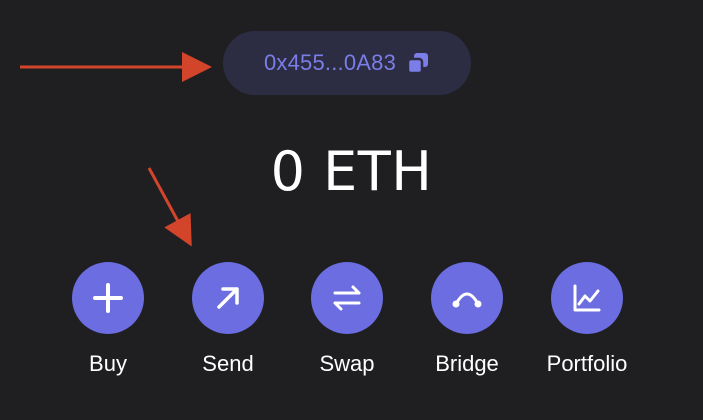 The height and width of the screenshot is (420, 703). Describe the element at coordinates (351, 171) in the screenshot. I see `balance-amount: 0 ETH` at that location.